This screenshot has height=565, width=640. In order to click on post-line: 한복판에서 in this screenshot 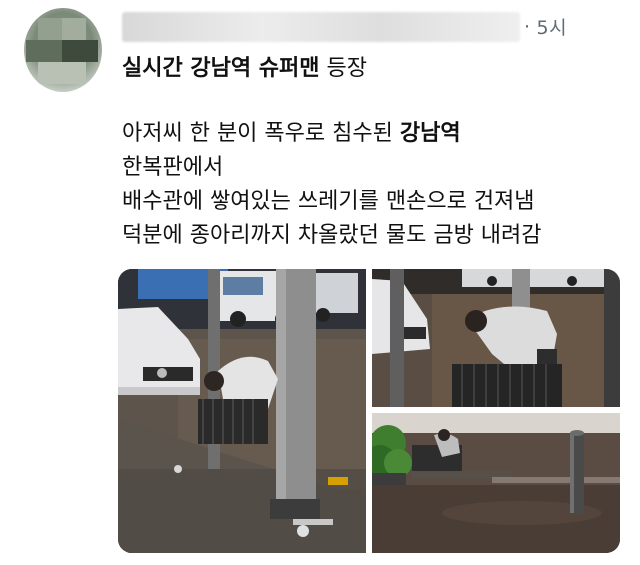, I will do `click(332, 168)`.